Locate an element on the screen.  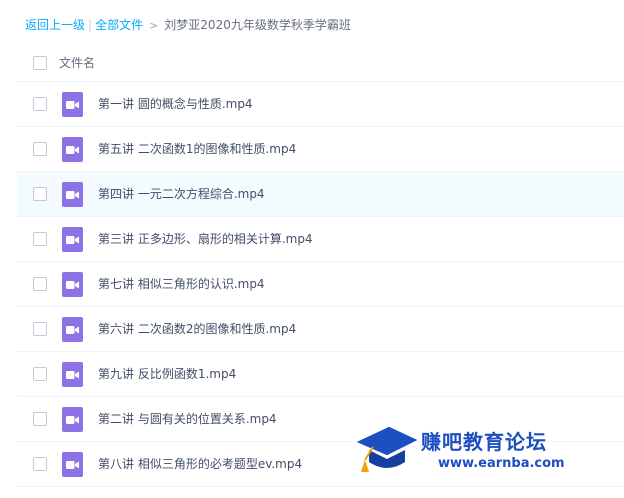
table-row: 第五讲 二次函数1的图像和性质.mp4 is located at coordinates (320, 149).